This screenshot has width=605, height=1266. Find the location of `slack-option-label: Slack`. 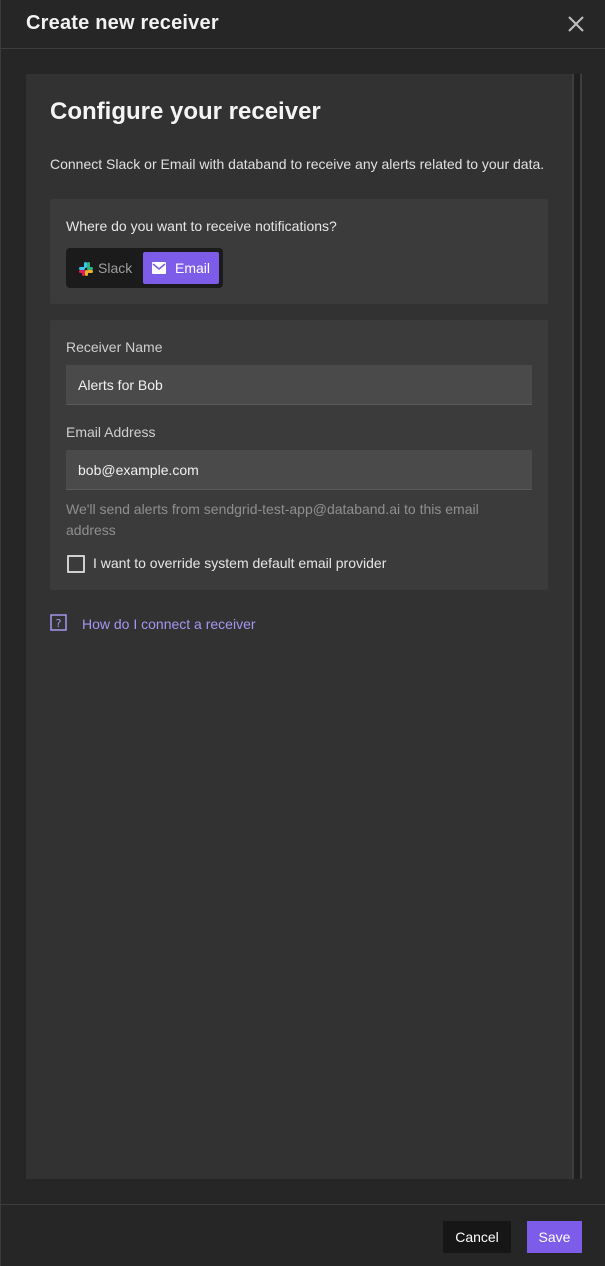

slack-option-label: Slack is located at coordinates (115, 268).